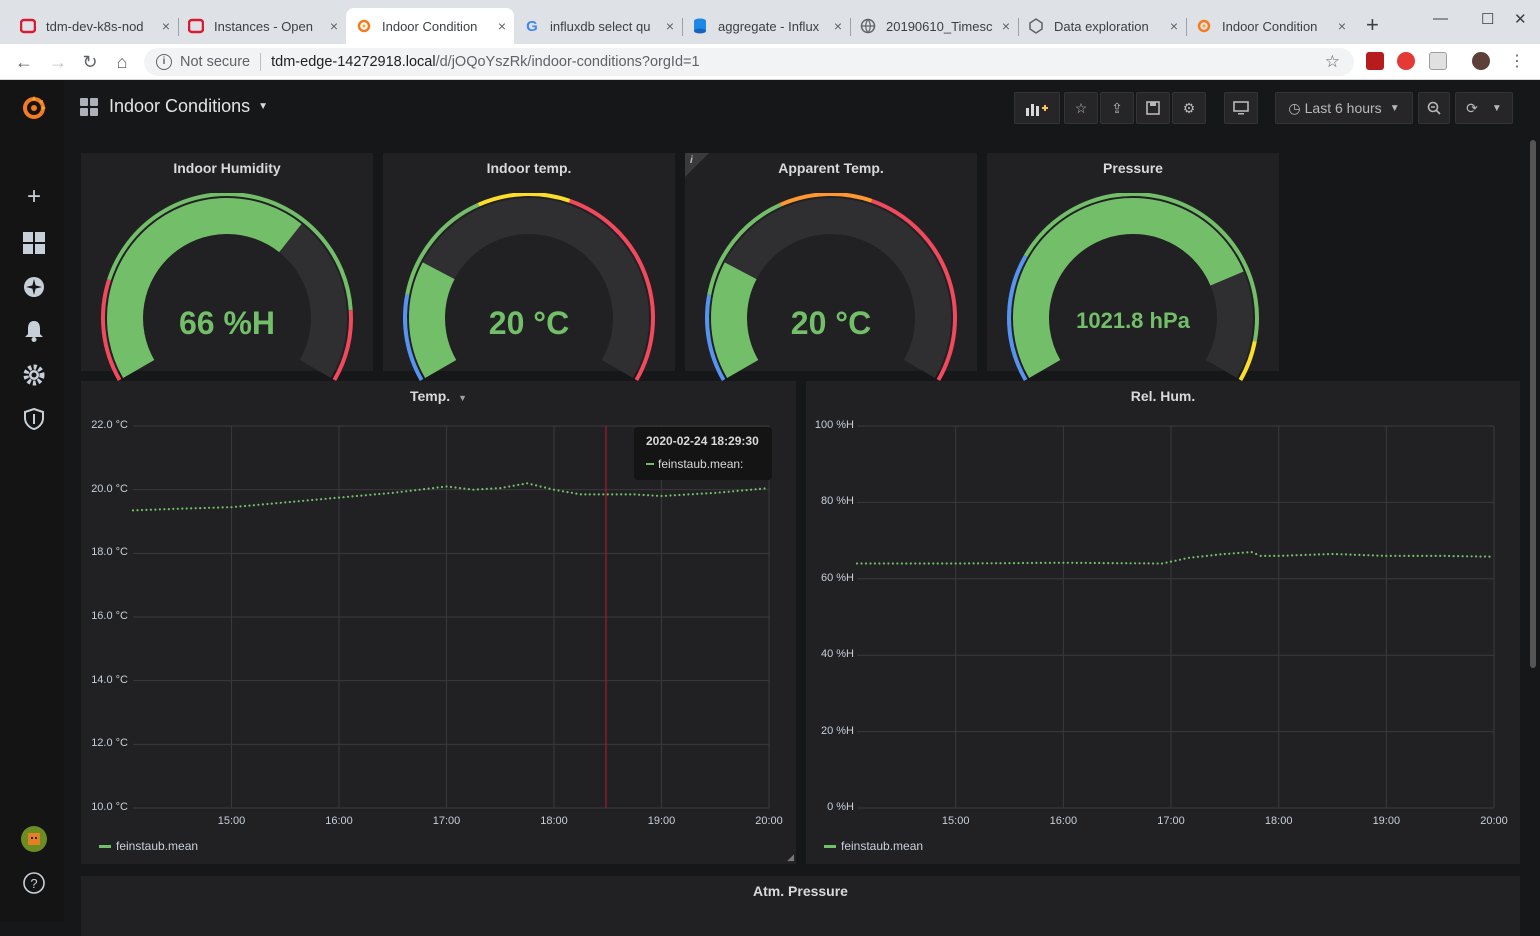 The image size is (1540, 936). Describe the element at coordinates (34, 375) in the screenshot. I see `configuration-gear-icon` at that location.